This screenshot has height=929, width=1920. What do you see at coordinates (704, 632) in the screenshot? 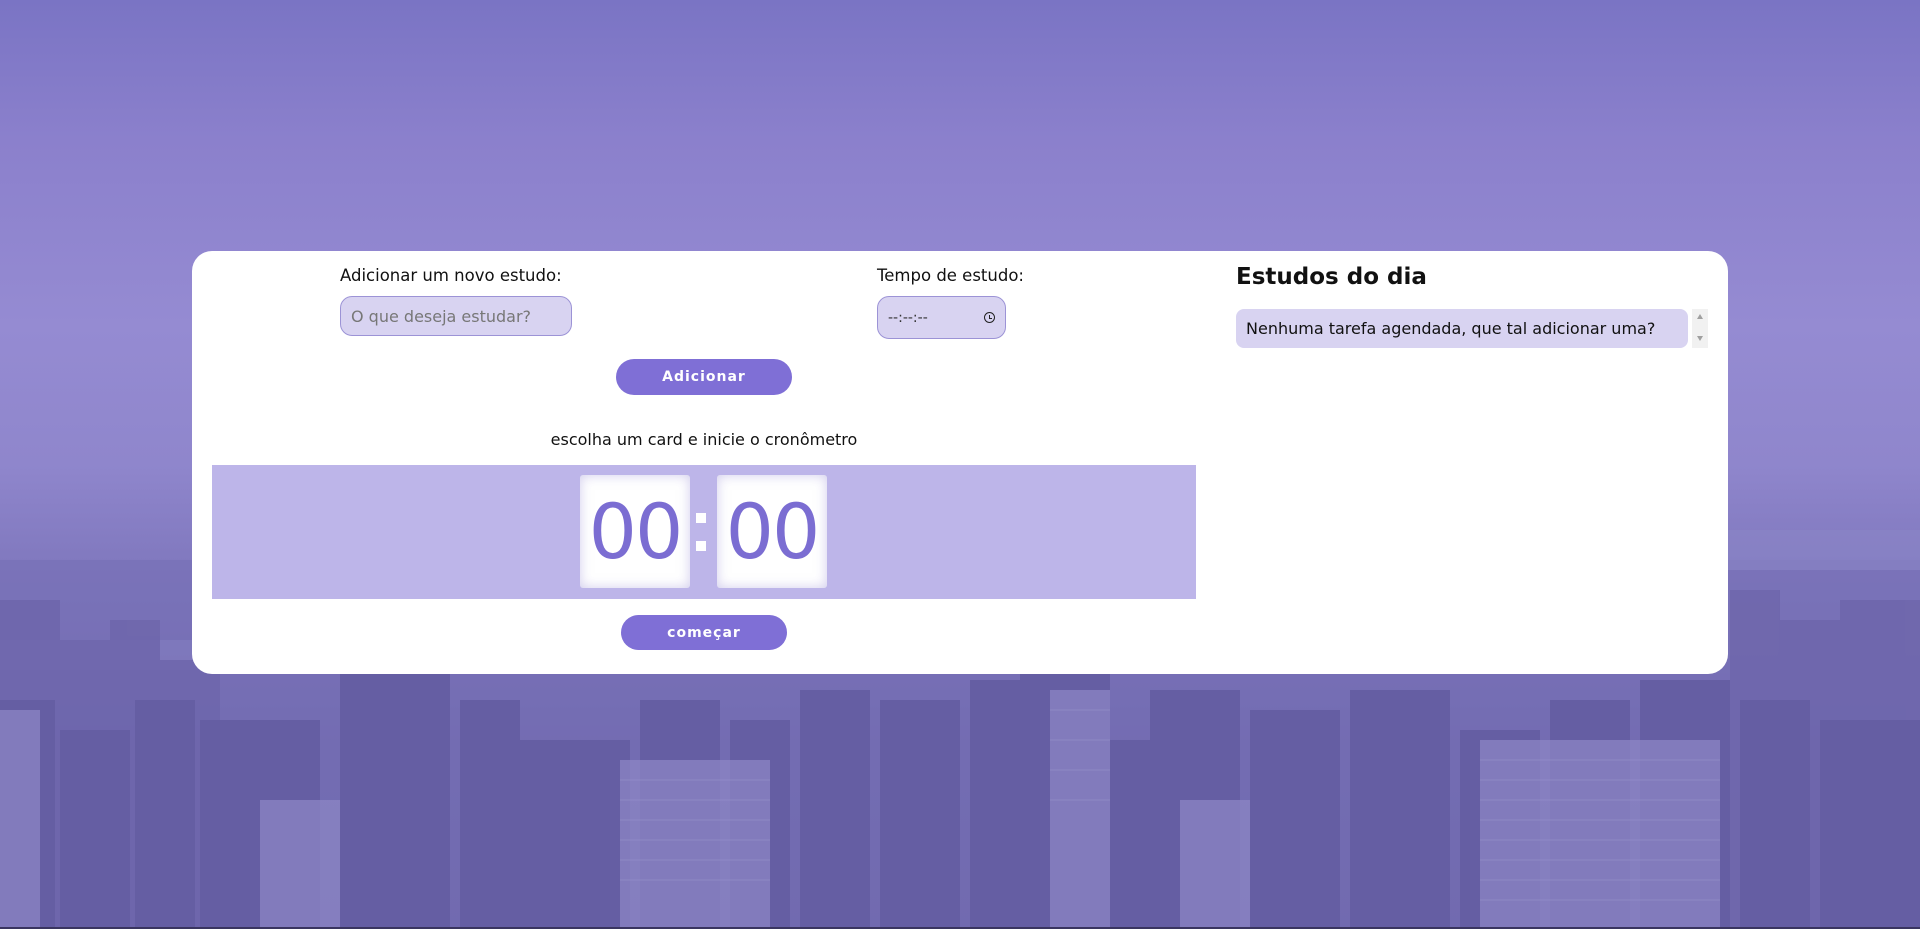
I see `start-button: começar` at bounding box center [704, 632].